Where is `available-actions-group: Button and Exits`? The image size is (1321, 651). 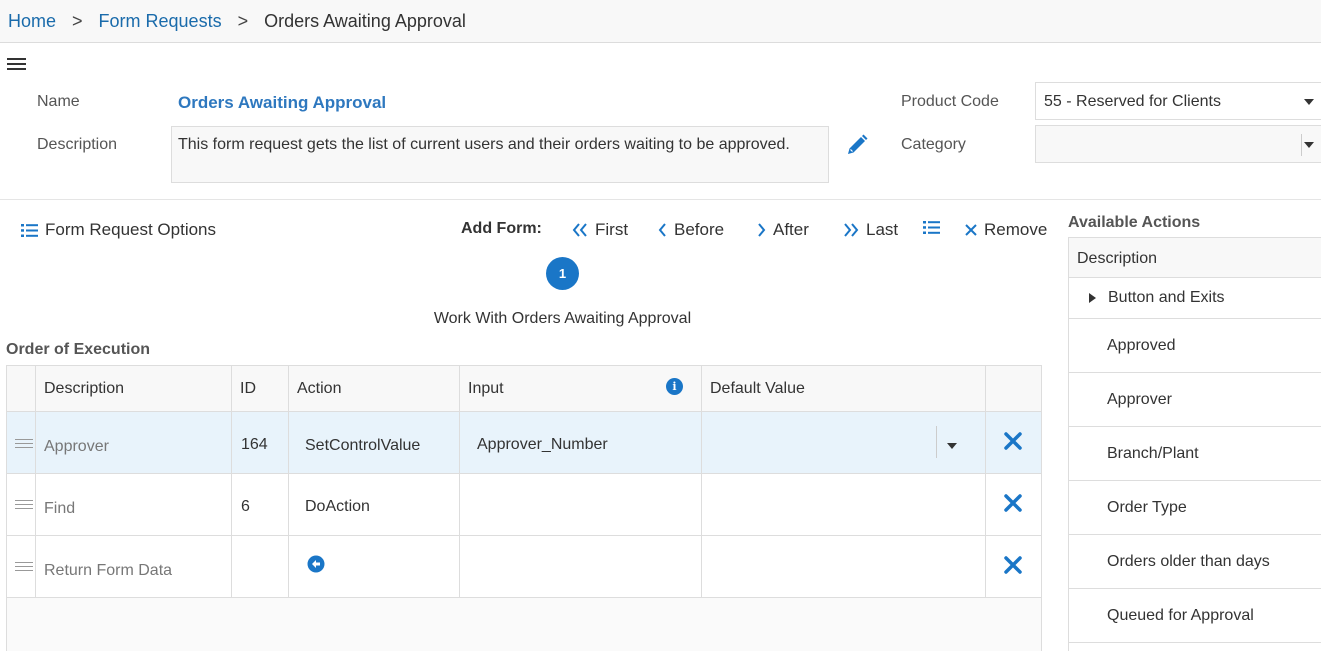
available-actions-group: Button and Exits is located at coordinates (1195, 298).